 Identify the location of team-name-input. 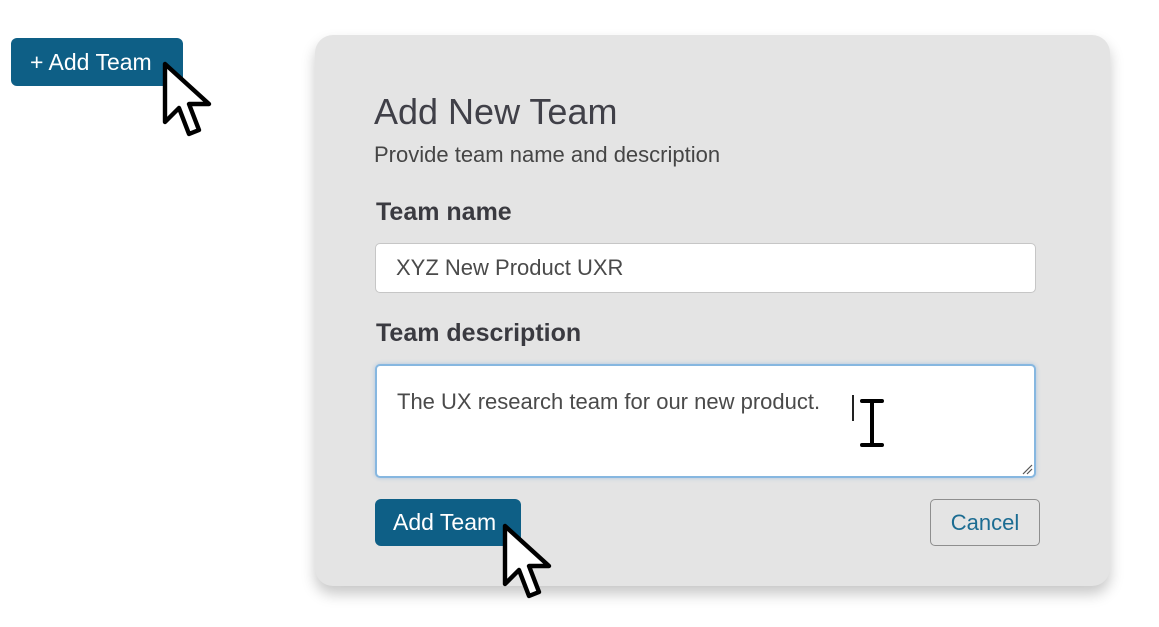
(705, 268).